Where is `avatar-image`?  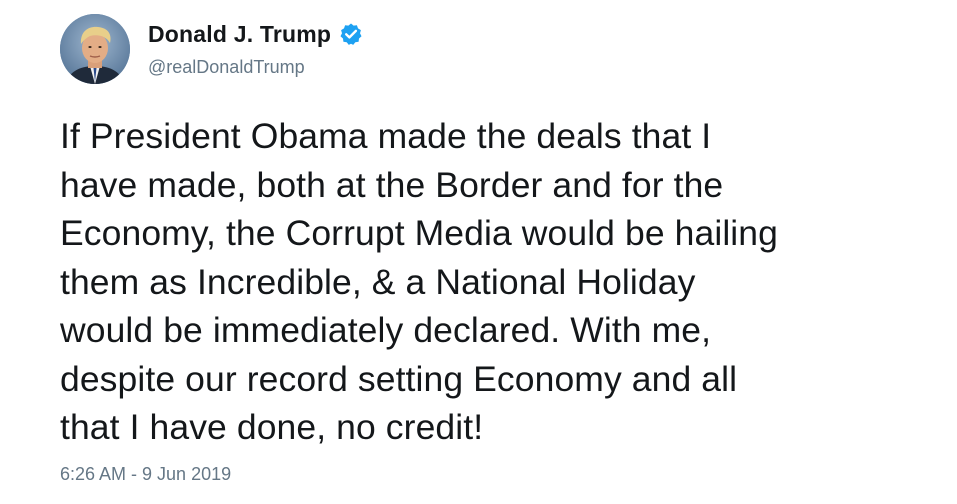
avatar-image is located at coordinates (95, 49).